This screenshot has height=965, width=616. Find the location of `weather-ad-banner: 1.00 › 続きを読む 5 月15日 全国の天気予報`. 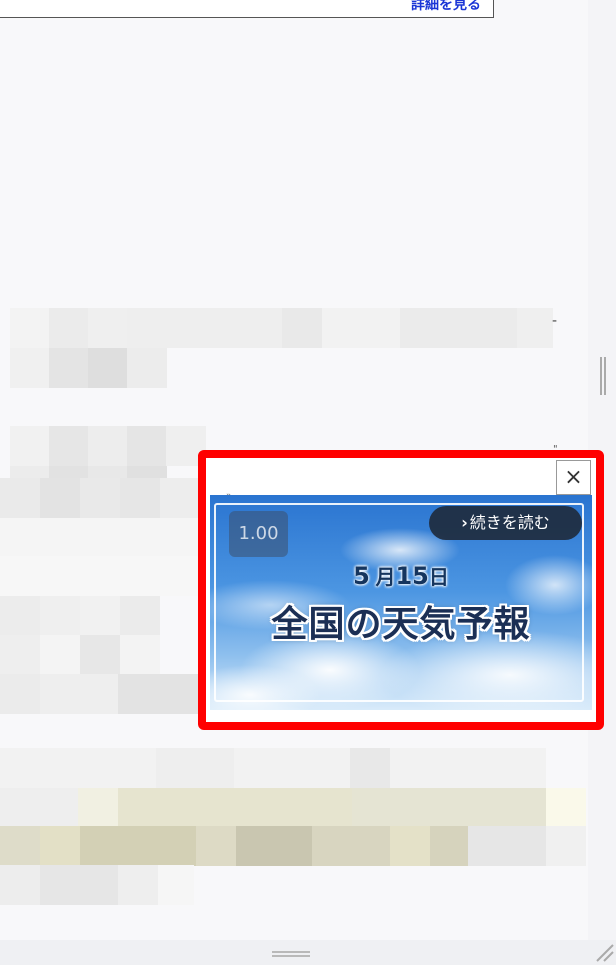

weather-ad-banner: 1.00 › 続きを読む 5 月15日 全国の天気予報 is located at coordinates (401, 602).